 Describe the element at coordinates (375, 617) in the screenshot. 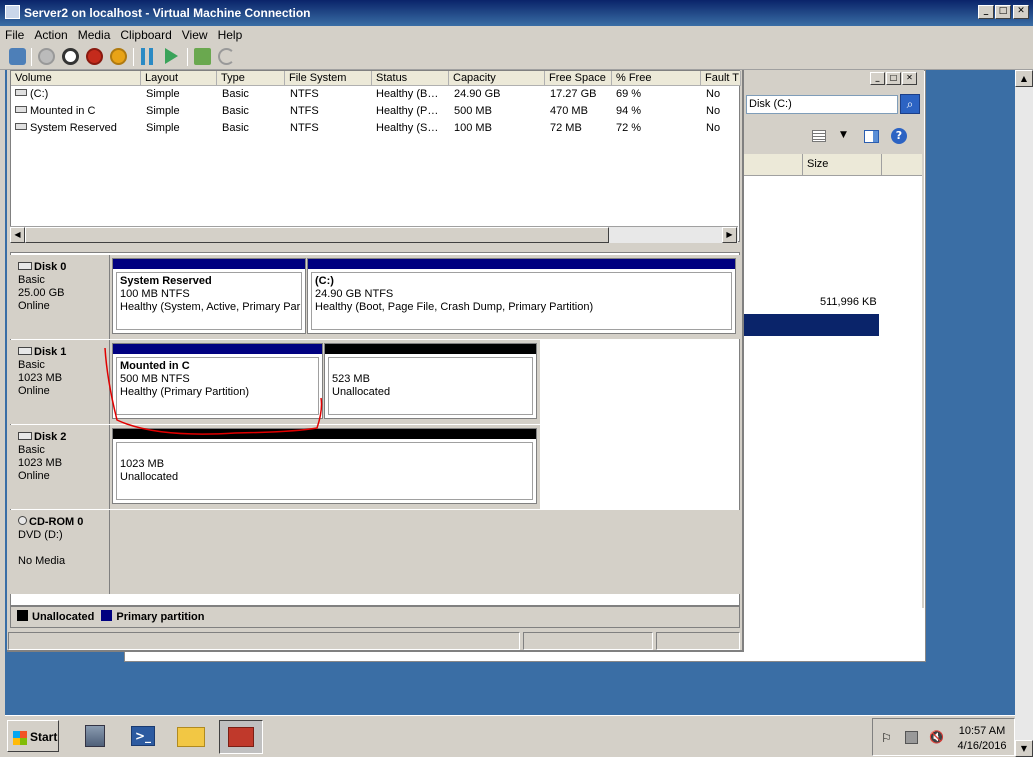

I see `legend: Unallocated Primary partition` at that location.